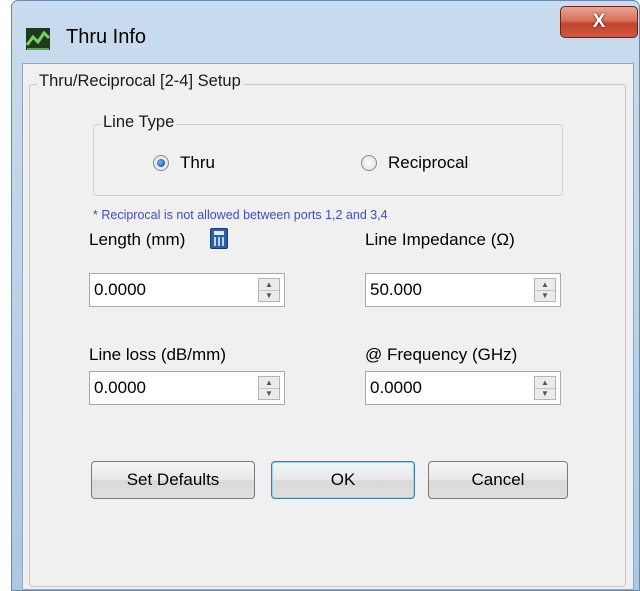 The image size is (640, 591). I want to click on setup-group-title: Thru/Reciprocal [2-4] Setup, so click(140, 81).